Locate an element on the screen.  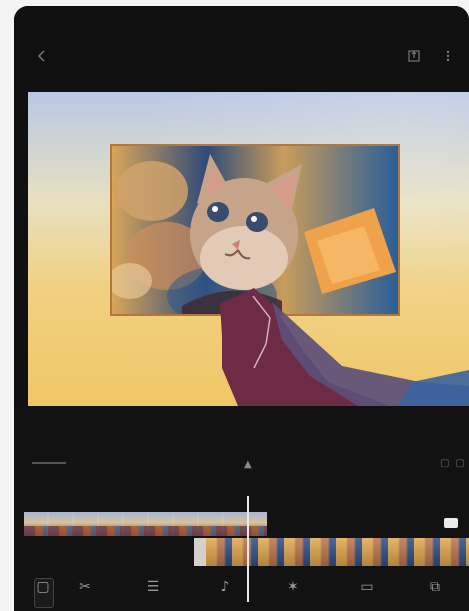
layers-icon: ☰ is located at coordinates (153, 587).